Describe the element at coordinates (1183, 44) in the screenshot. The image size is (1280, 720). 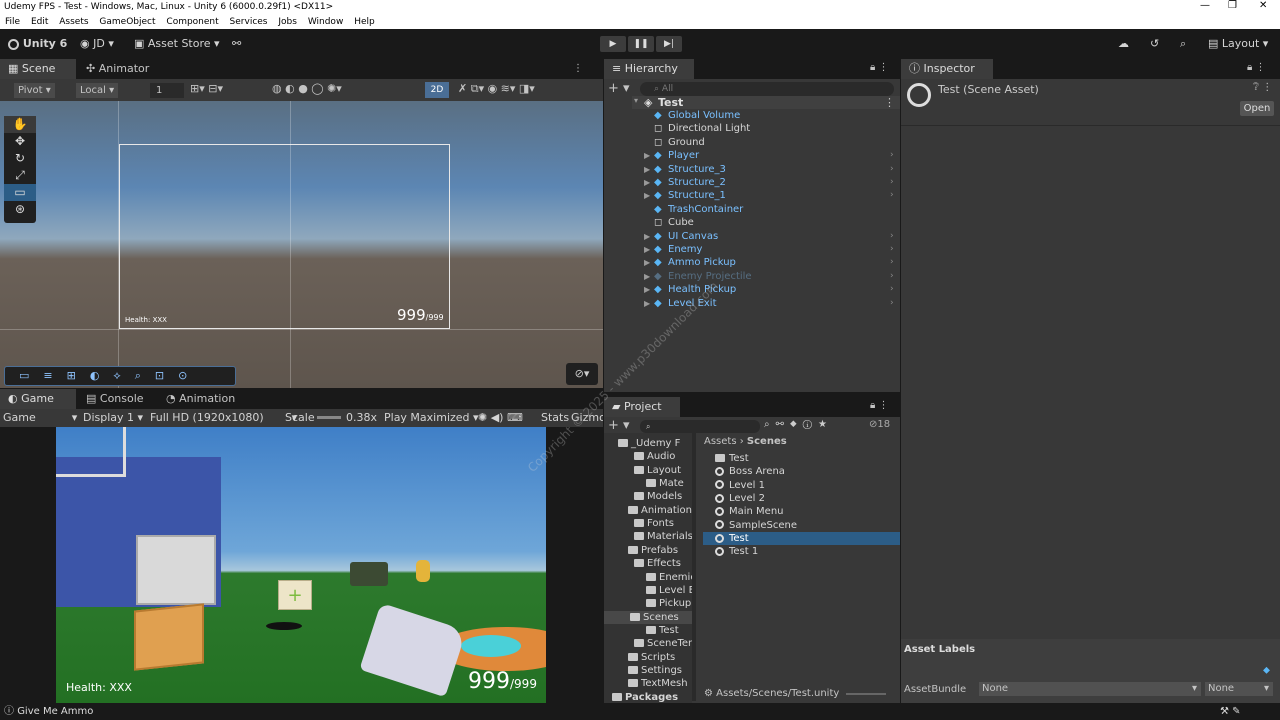
I see `search-icon: ⌕` at that location.